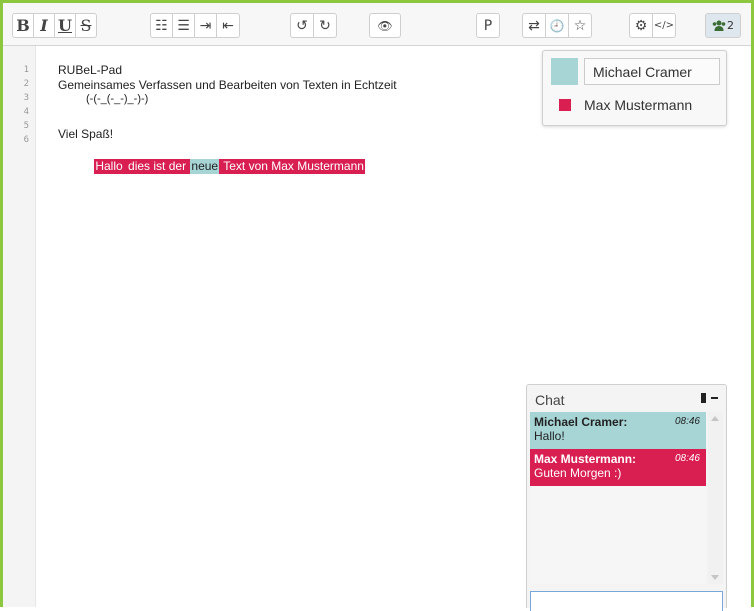 The height and width of the screenshot is (611, 754). What do you see at coordinates (703, 397) in the screenshot?
I see `stick-chat-icon` at bounding box center [703, 397].